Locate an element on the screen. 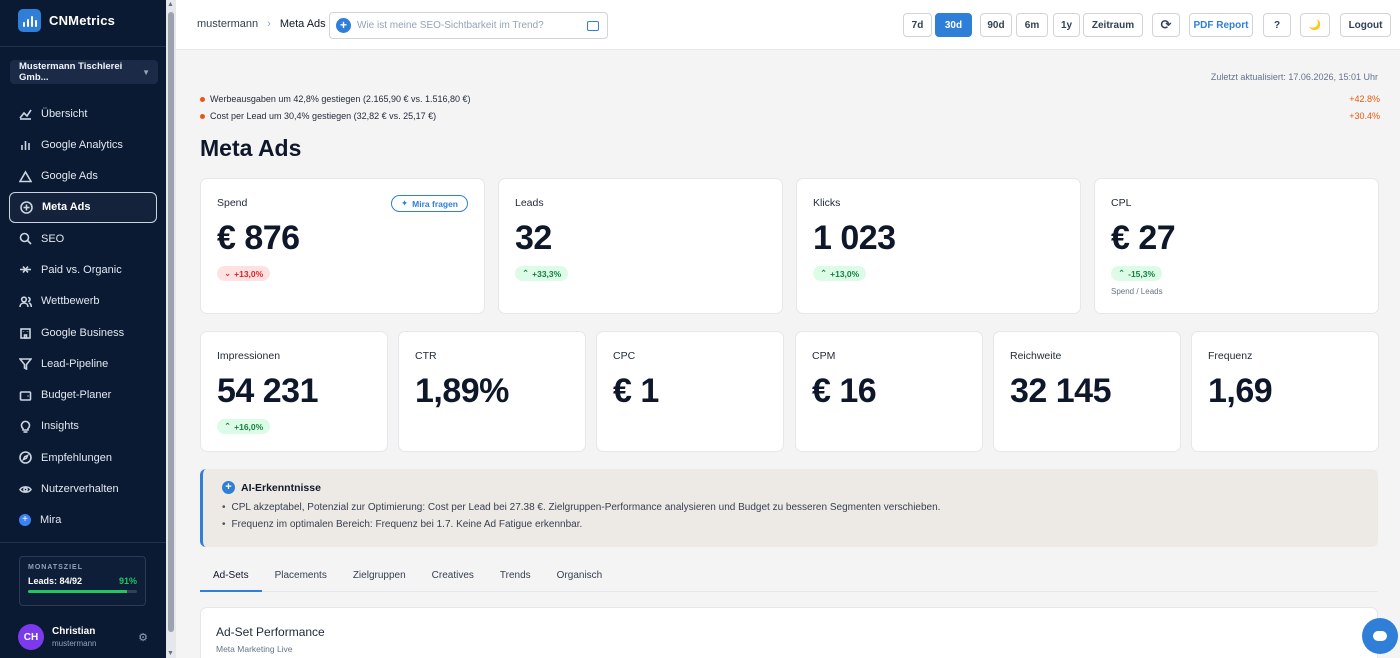 Image resolution: width=1400 pixels, height=658 pixels. ai-insight-item: Frequenz im optimalen Bereich is located at coordinates (581, 524).